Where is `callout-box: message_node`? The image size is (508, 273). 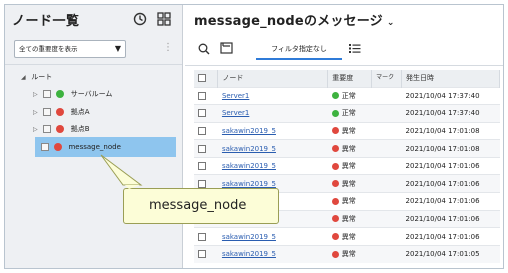
callout-box: message_node is located at coordinates (201, 206).